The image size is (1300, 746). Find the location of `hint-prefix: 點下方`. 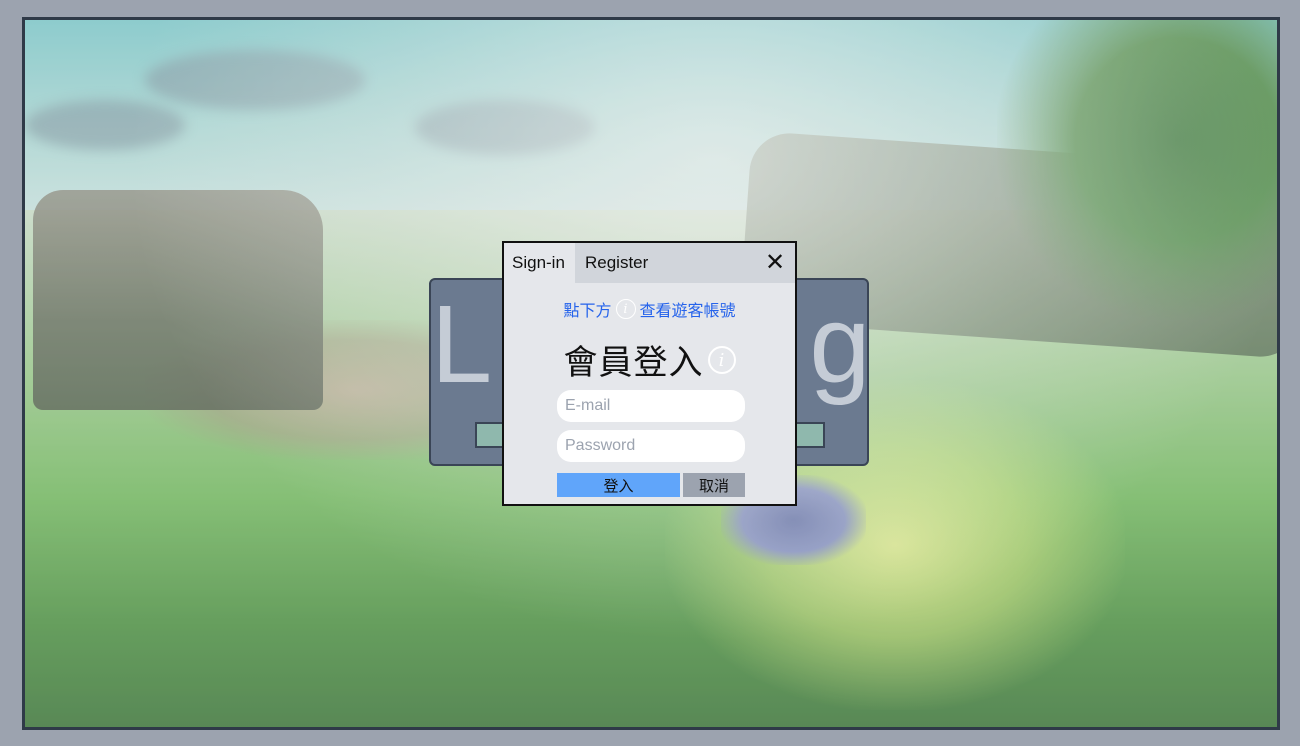

hint-prefix: 點下方 is located at coordinates (587, 311).